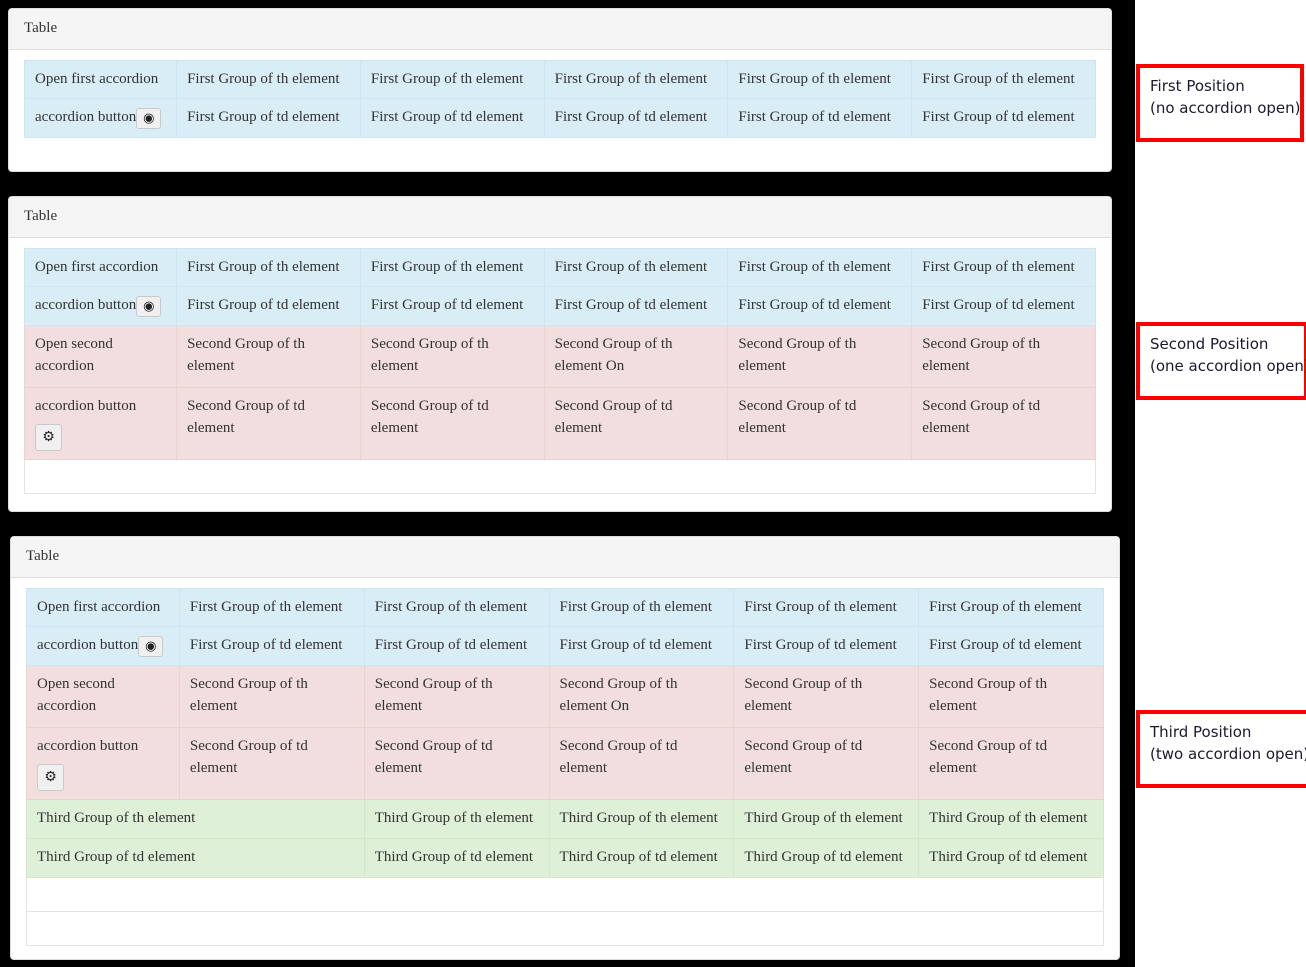 This screenshot has height=967, width=1306. I want to click on annotation-callout-first-position: First Position (no accordion open), so click(1220, 103).